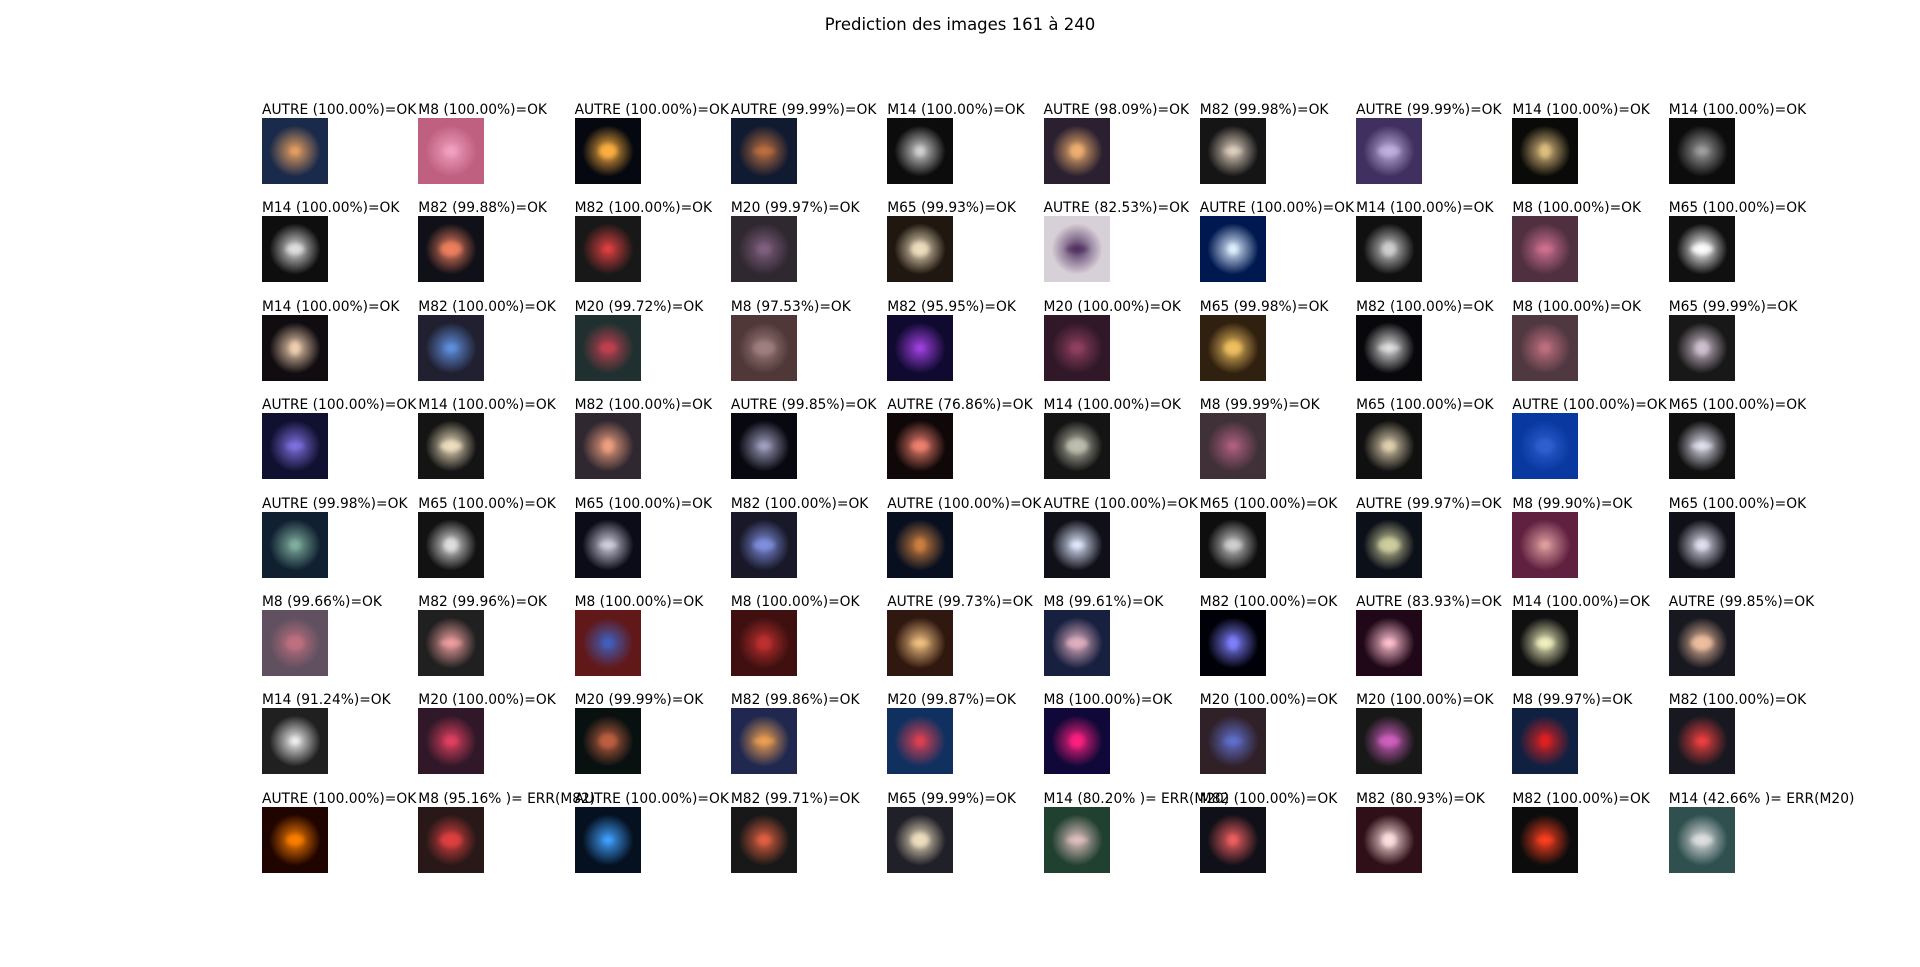  I want to click on red-star-thumbnail, so click(1389, 643).